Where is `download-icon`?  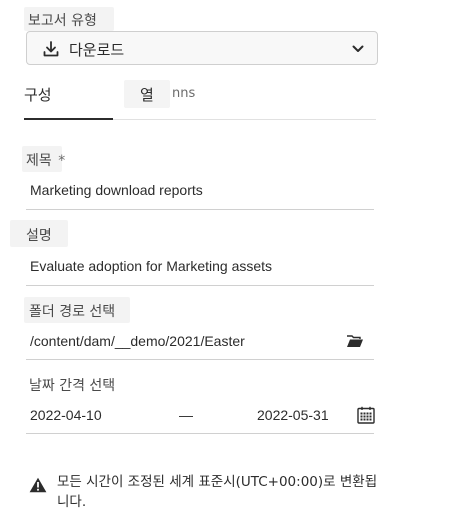
download-icon is located at coordinates (51, 49).